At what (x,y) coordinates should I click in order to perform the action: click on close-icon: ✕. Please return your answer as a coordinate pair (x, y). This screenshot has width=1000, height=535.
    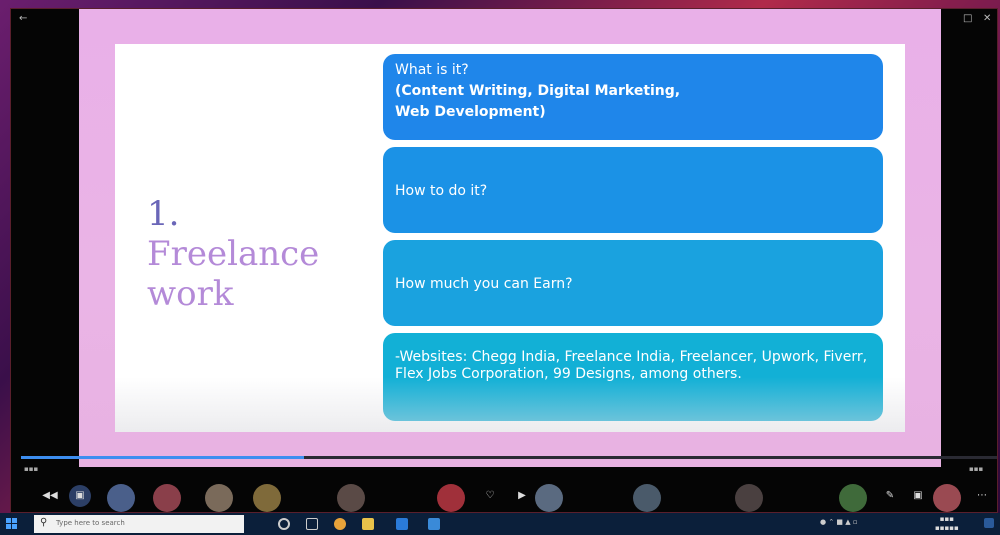
    Looking at the image, I should click on (987, 18).